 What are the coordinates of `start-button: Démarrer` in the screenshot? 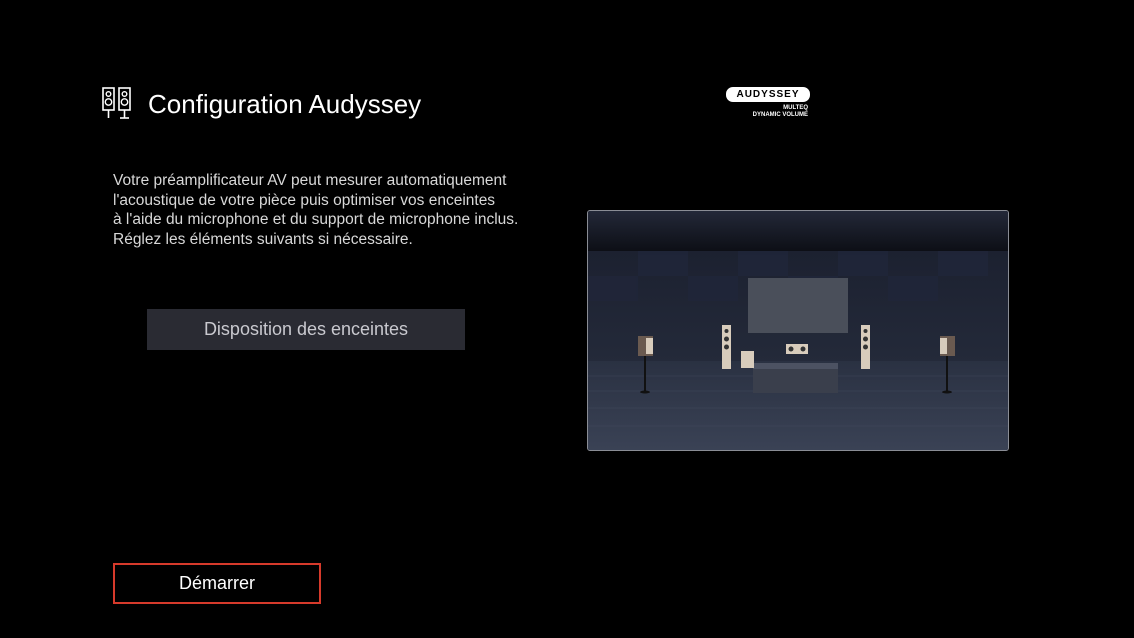 It's located at (217, 583).